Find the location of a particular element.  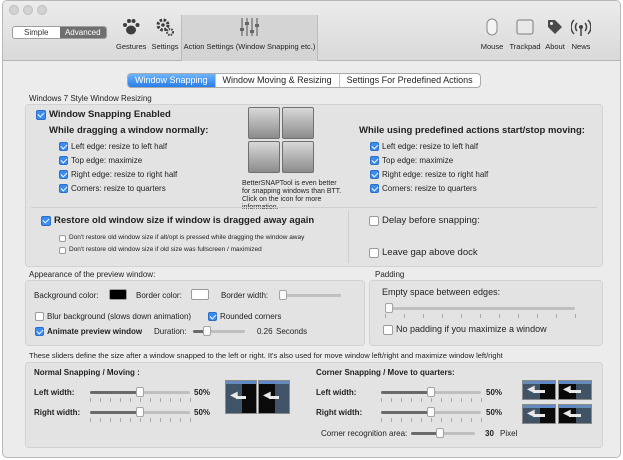

snapping-enabled-checkbox is located at coordinates (41, 115).